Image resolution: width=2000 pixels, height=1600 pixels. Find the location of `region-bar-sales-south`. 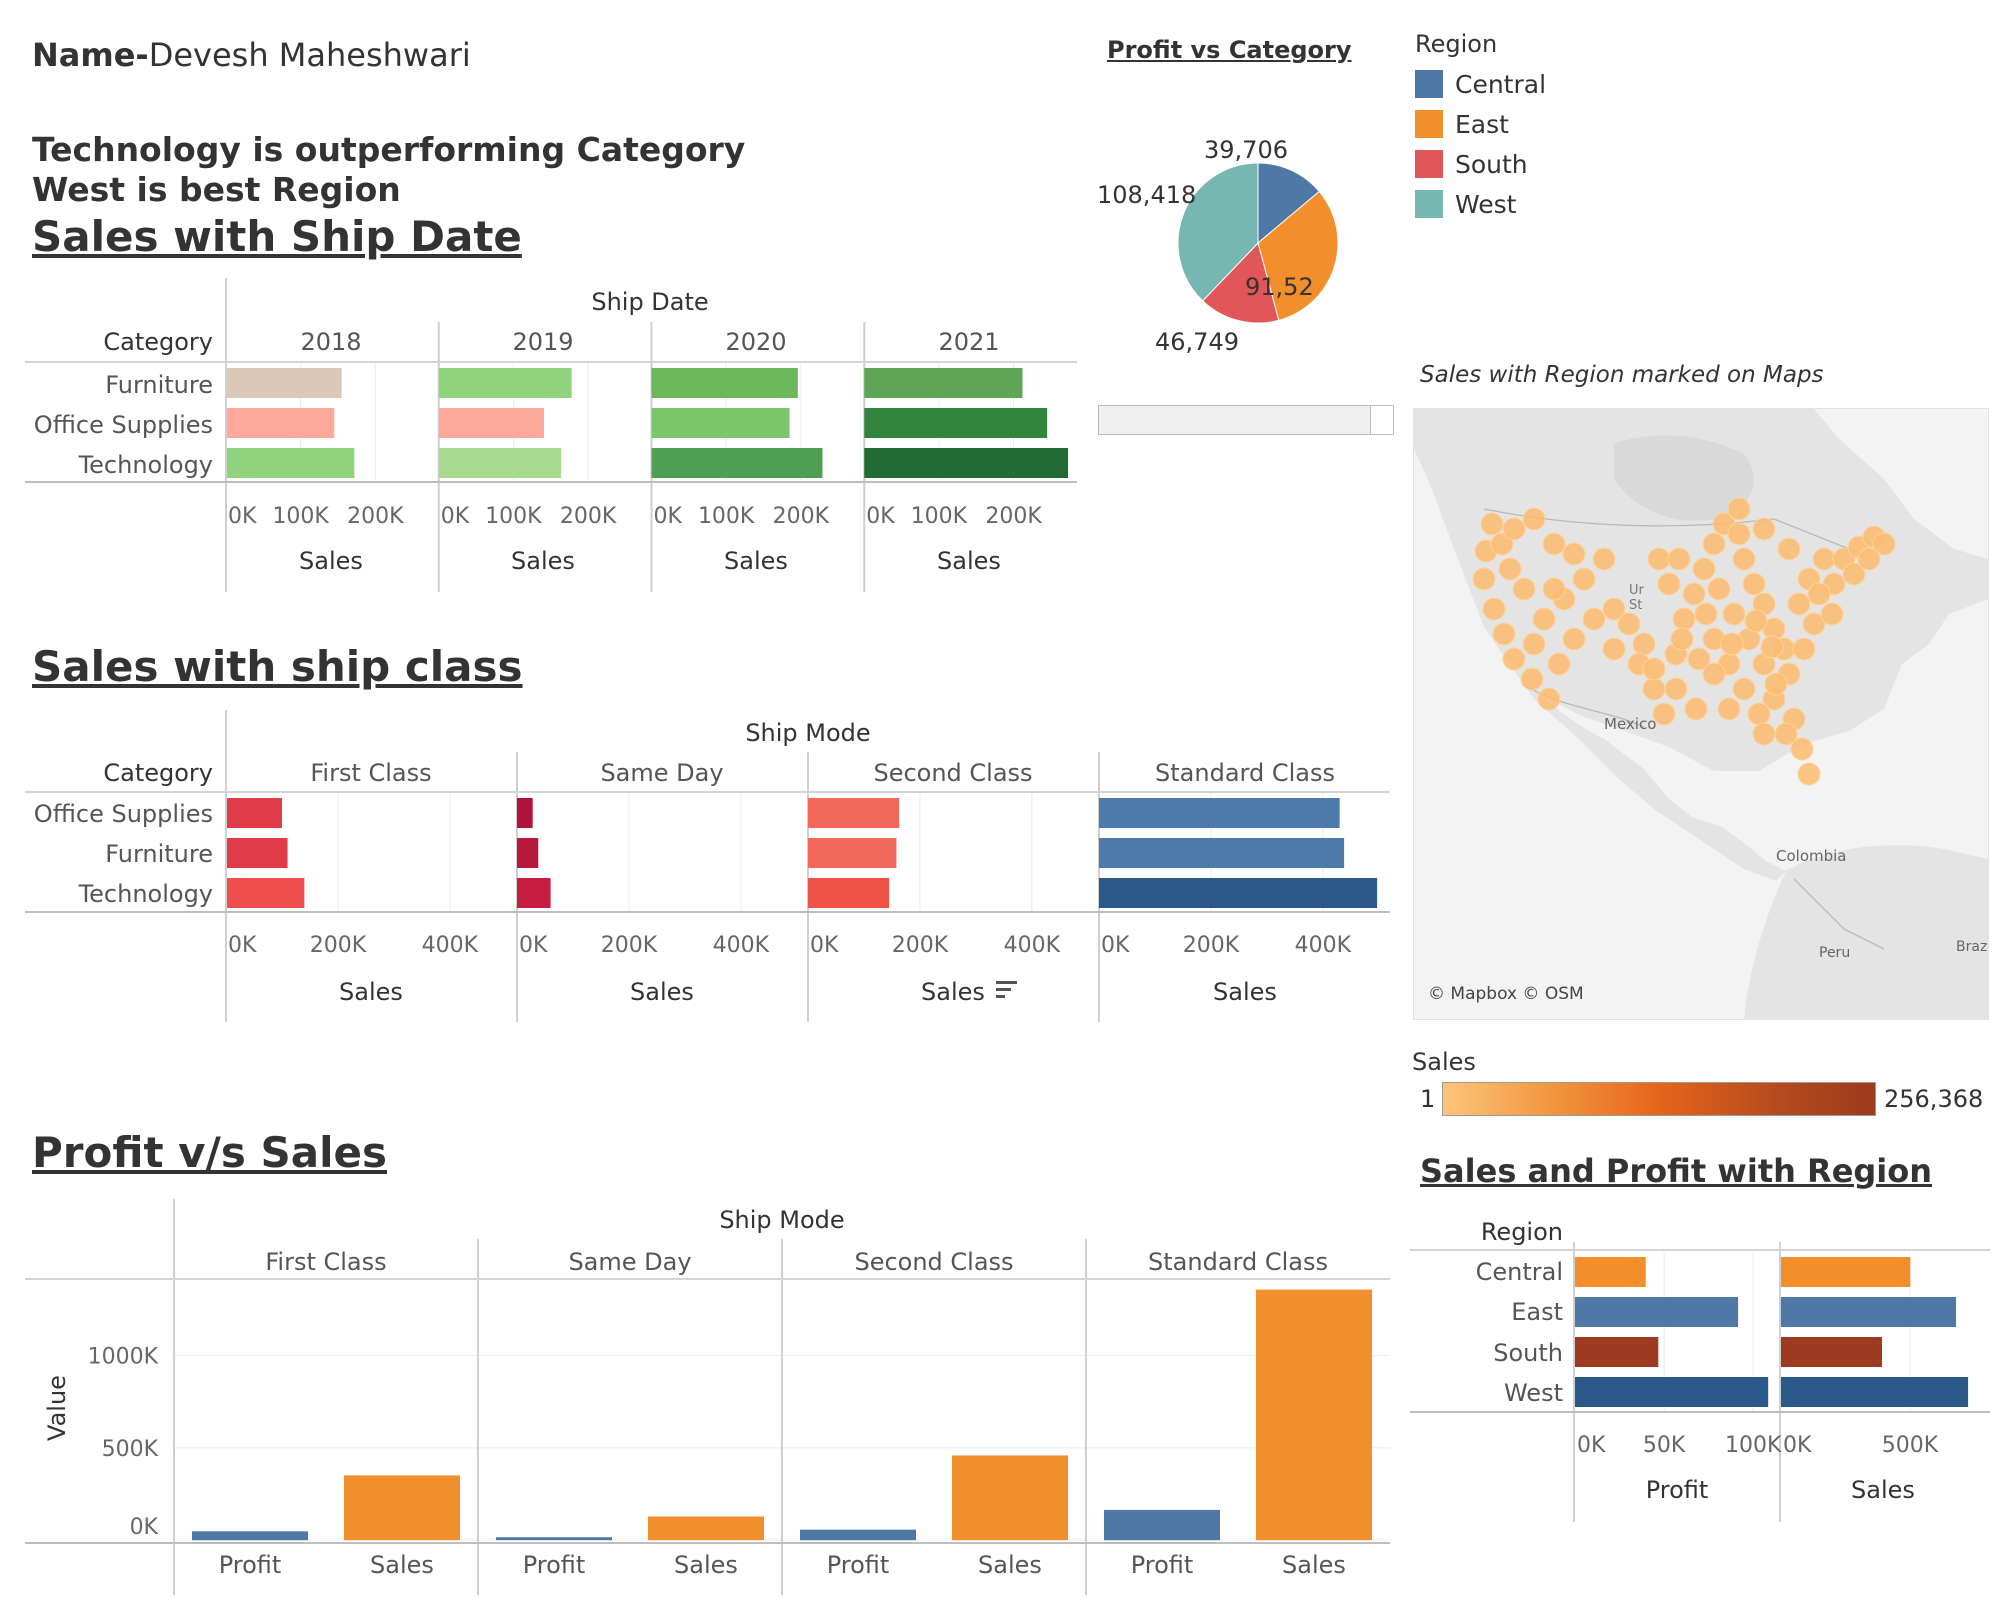

region-bar-sales-south is located at coordinates (1832, 1352).